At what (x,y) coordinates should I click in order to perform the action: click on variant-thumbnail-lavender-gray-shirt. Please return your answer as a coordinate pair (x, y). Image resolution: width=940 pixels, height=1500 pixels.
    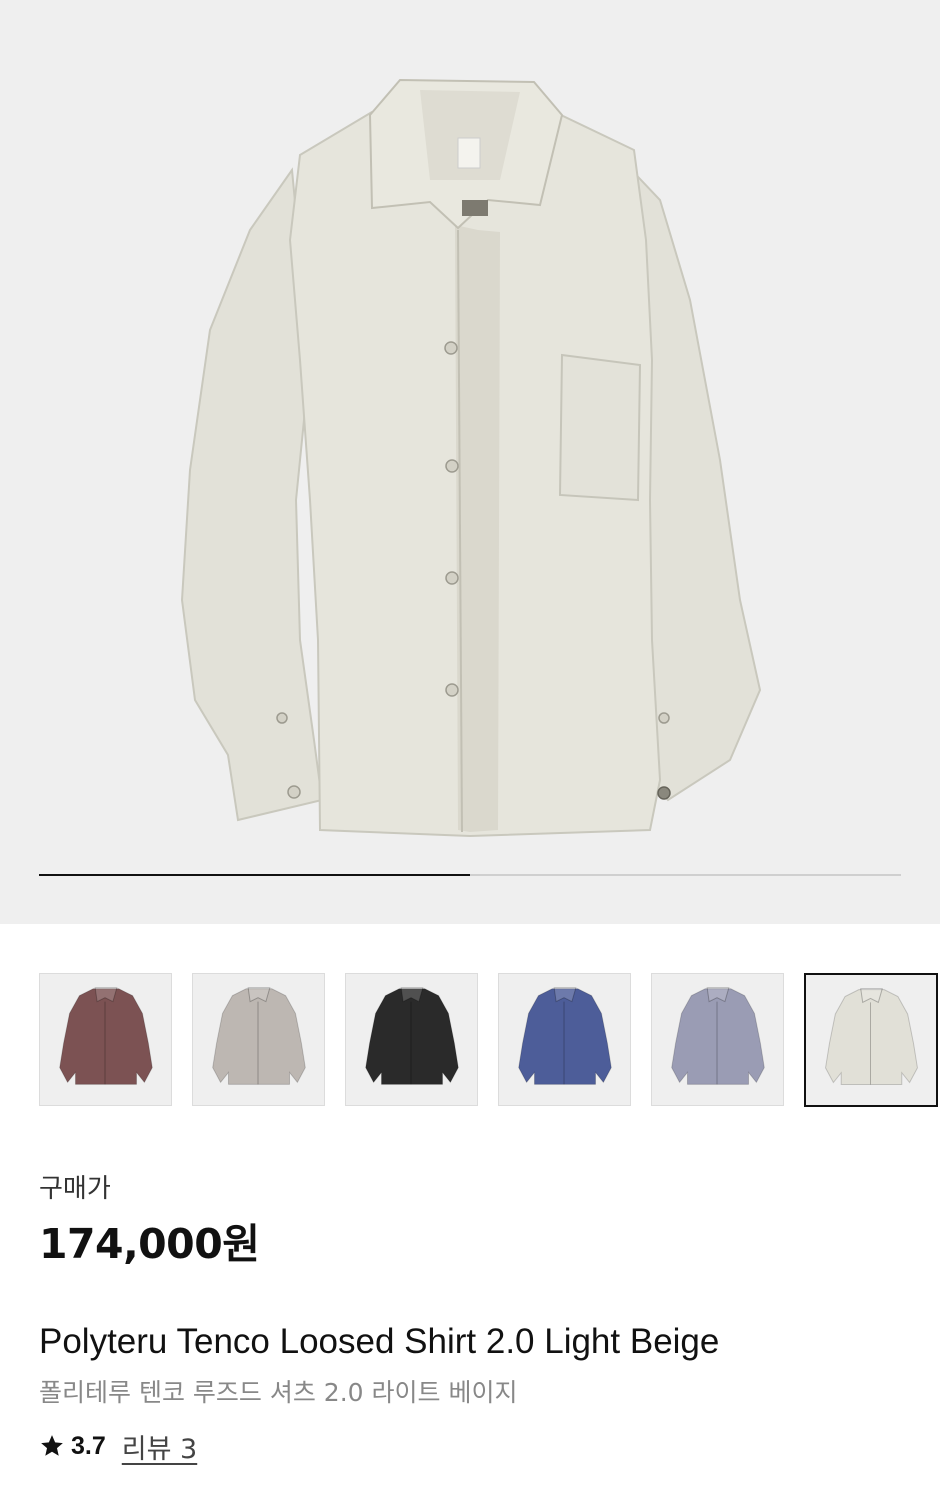
    Looking at the image, I should click on (717, 1039).